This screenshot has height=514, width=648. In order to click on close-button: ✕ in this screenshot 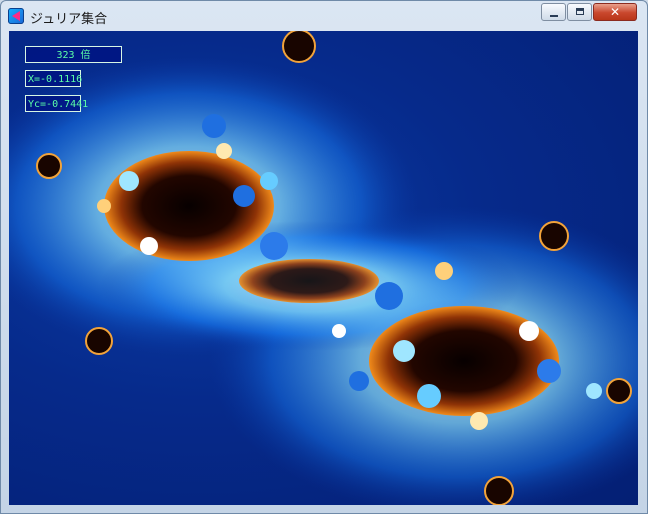, I will do `click(615, 12)`.